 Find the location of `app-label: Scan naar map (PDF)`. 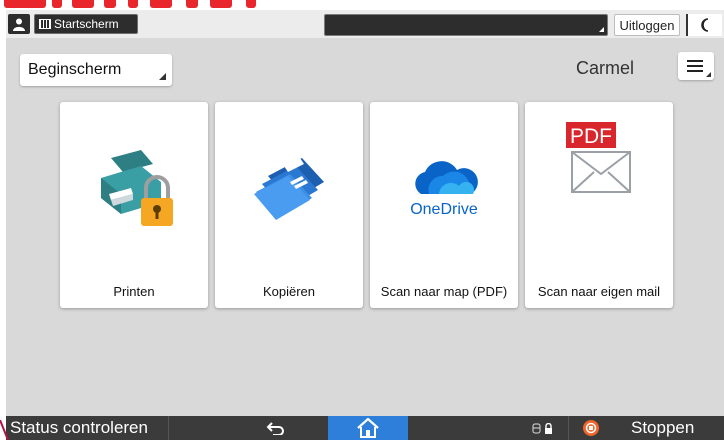

app-label: Scan naar map (PDF) is located at coordinates (444, 291).